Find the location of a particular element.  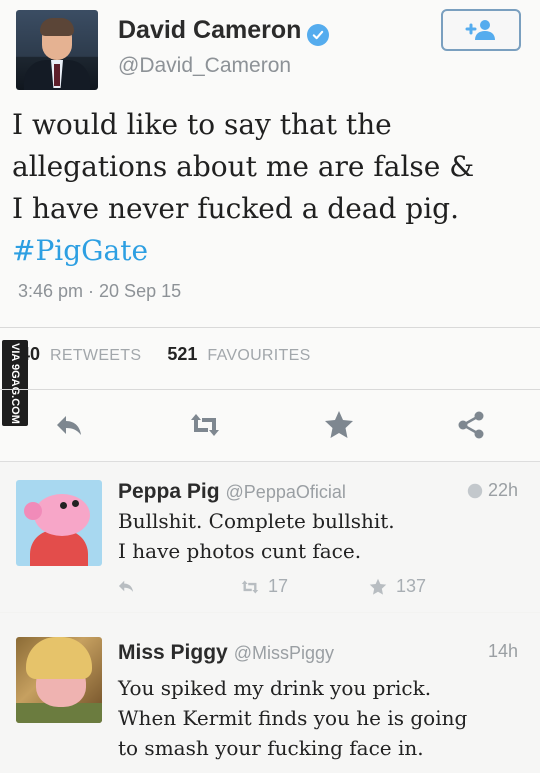

reply-author: Peppa Pig @PeppaOficial is located at coordinates (232, 492).